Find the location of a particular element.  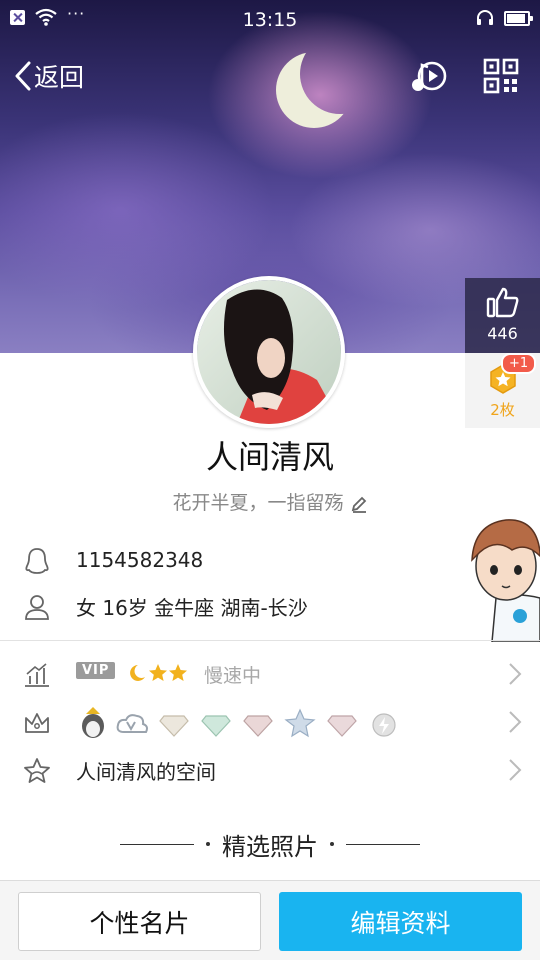

photos-title-text: 精选照片 is located at coordinates (270, 846).